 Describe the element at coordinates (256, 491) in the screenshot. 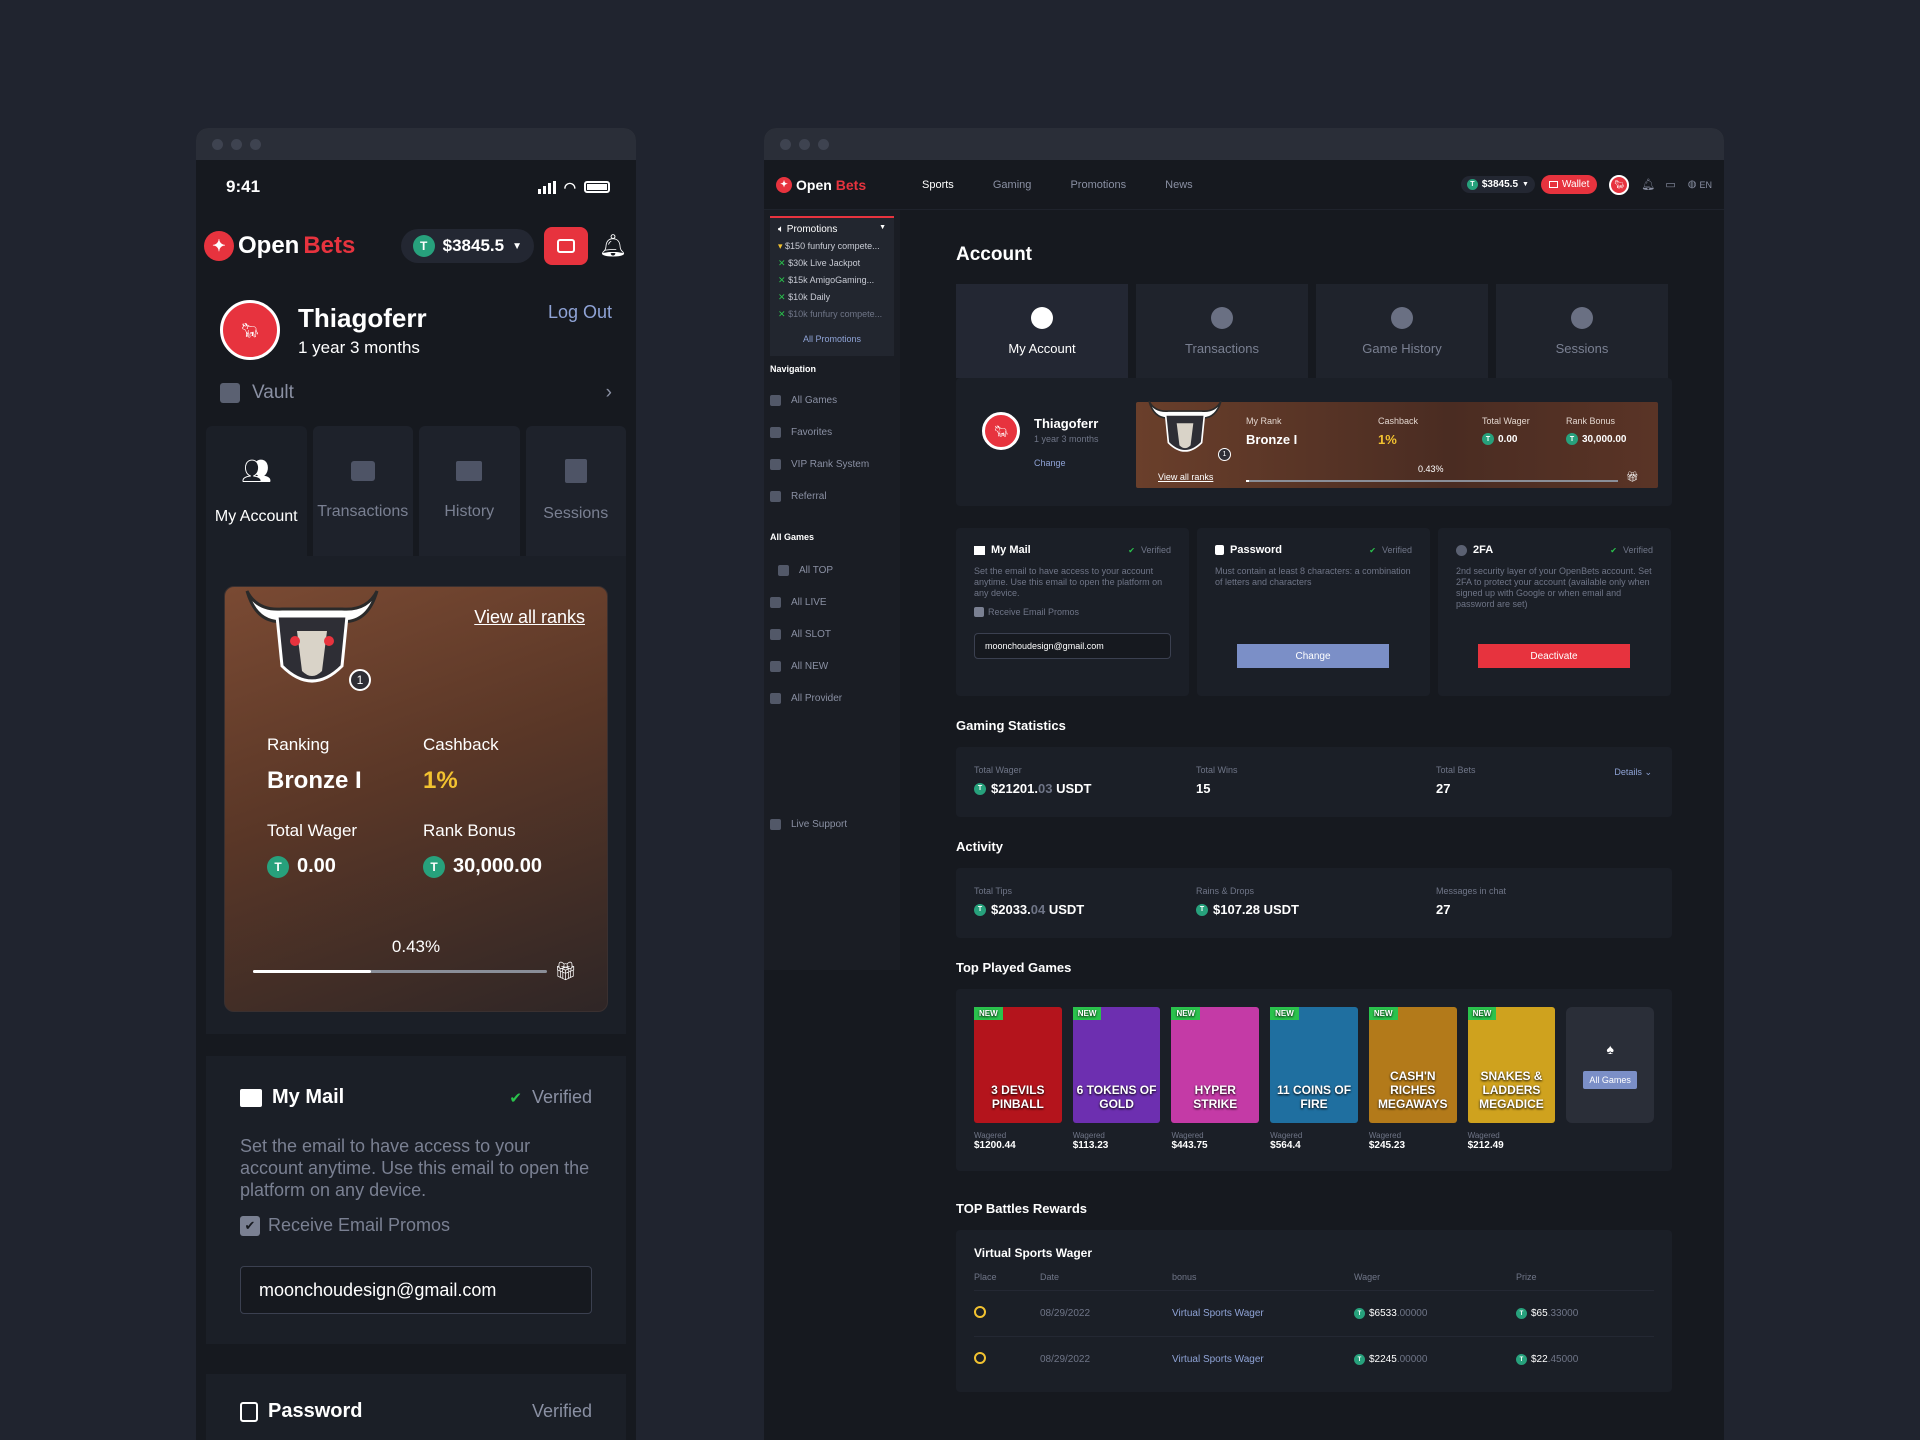

I see `tab-my-account: 👥︎ My Account` at that location.